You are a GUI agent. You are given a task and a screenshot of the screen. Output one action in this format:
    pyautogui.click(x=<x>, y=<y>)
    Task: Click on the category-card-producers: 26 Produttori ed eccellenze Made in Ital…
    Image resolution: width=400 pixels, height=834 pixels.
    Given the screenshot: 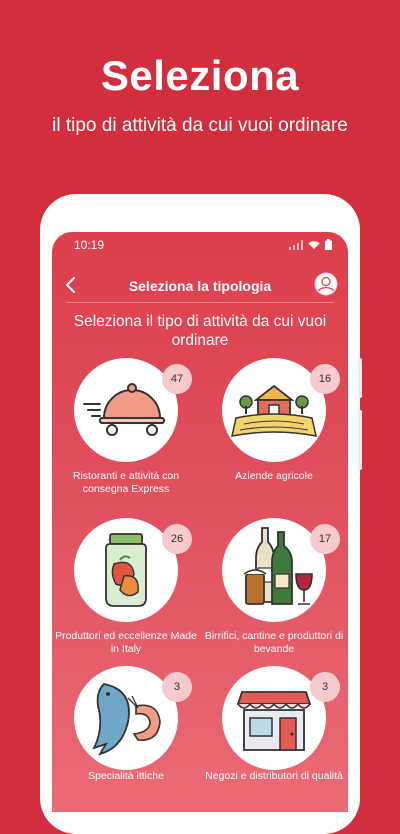 What is the action you would take?
    pyautogui.click(x=124, y=588)
    